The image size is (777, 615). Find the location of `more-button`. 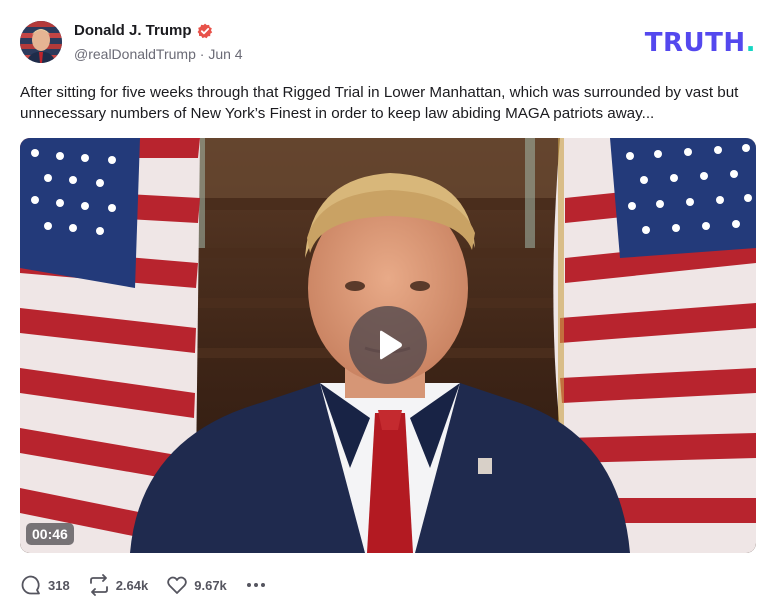

more-button is located at coordinates (256, 585).